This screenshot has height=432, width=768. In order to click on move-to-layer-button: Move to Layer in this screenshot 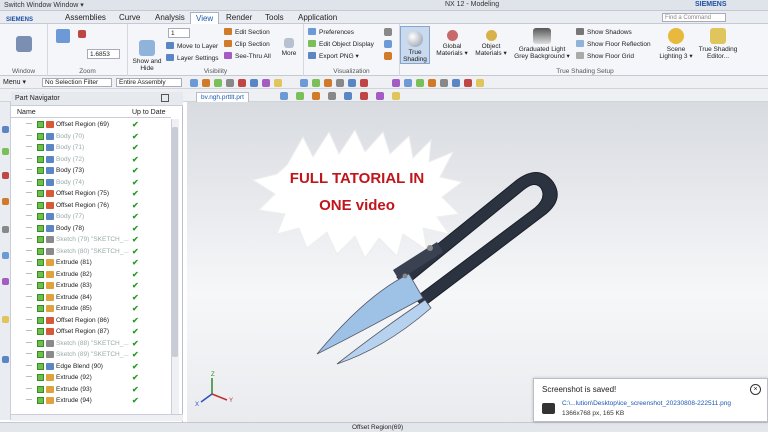, I will do `click(192, 46)`.